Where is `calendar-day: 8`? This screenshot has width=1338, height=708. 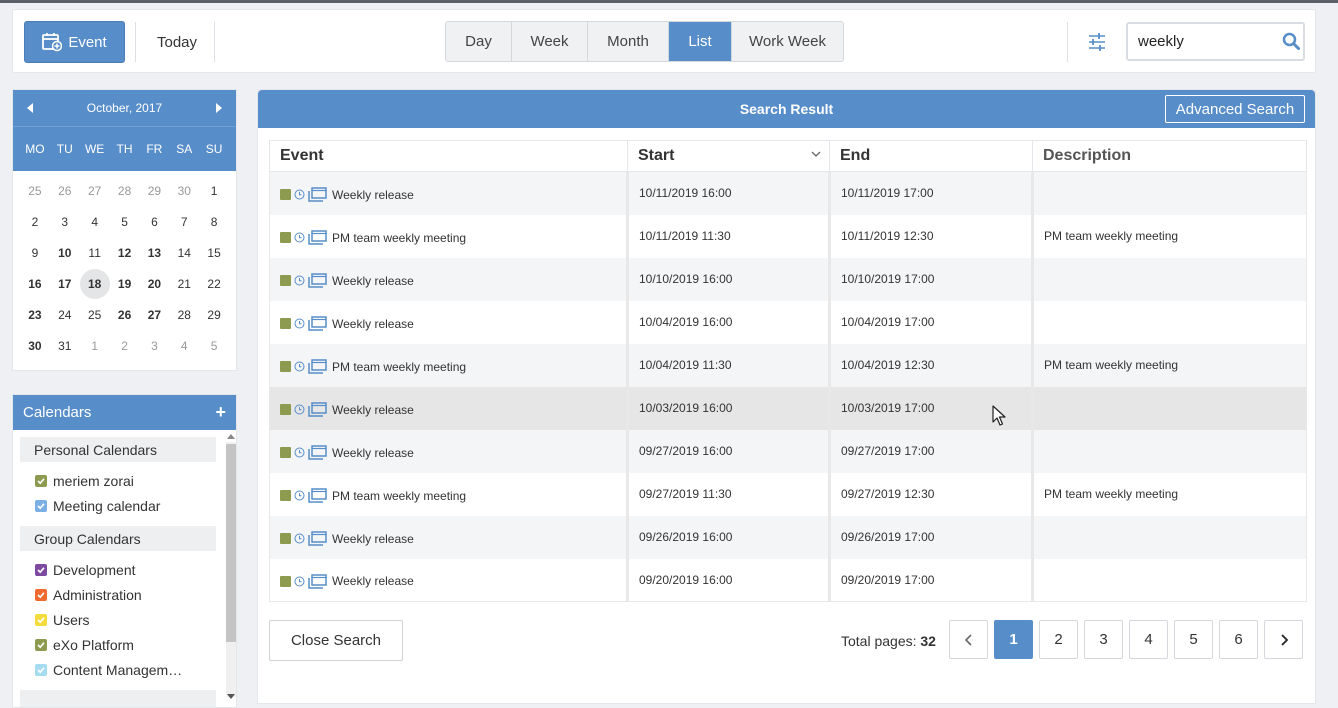
calendar-day: 8 is located at coordinates (214, 221).